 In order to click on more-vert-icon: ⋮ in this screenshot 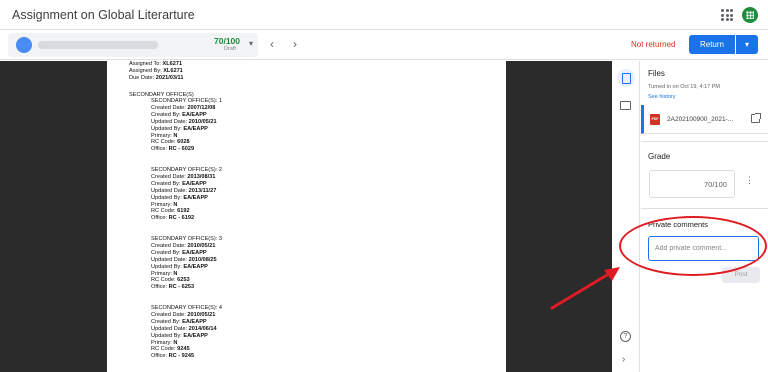, I will do `click(749, 180)`.